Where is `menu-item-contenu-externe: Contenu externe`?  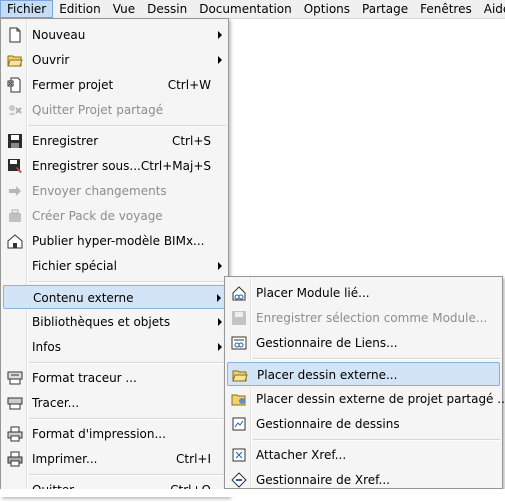
menu-item-contenu-externe: Contenu externe is located at coordinates (114, 297).